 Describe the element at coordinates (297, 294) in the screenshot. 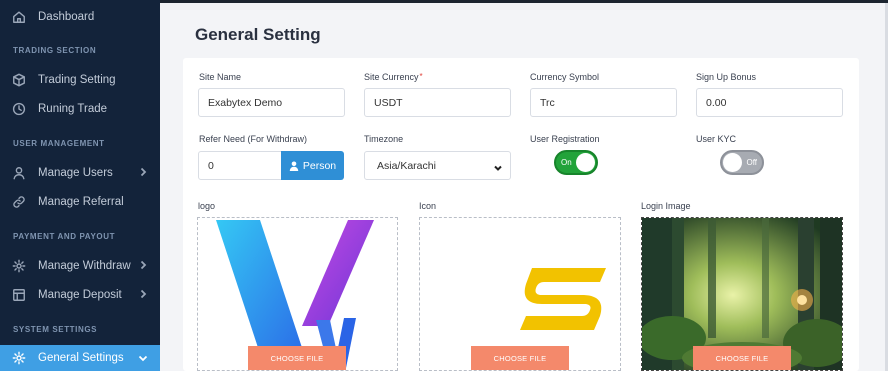

I see `logo-dropzone: CHOOSE FILE` at that location.